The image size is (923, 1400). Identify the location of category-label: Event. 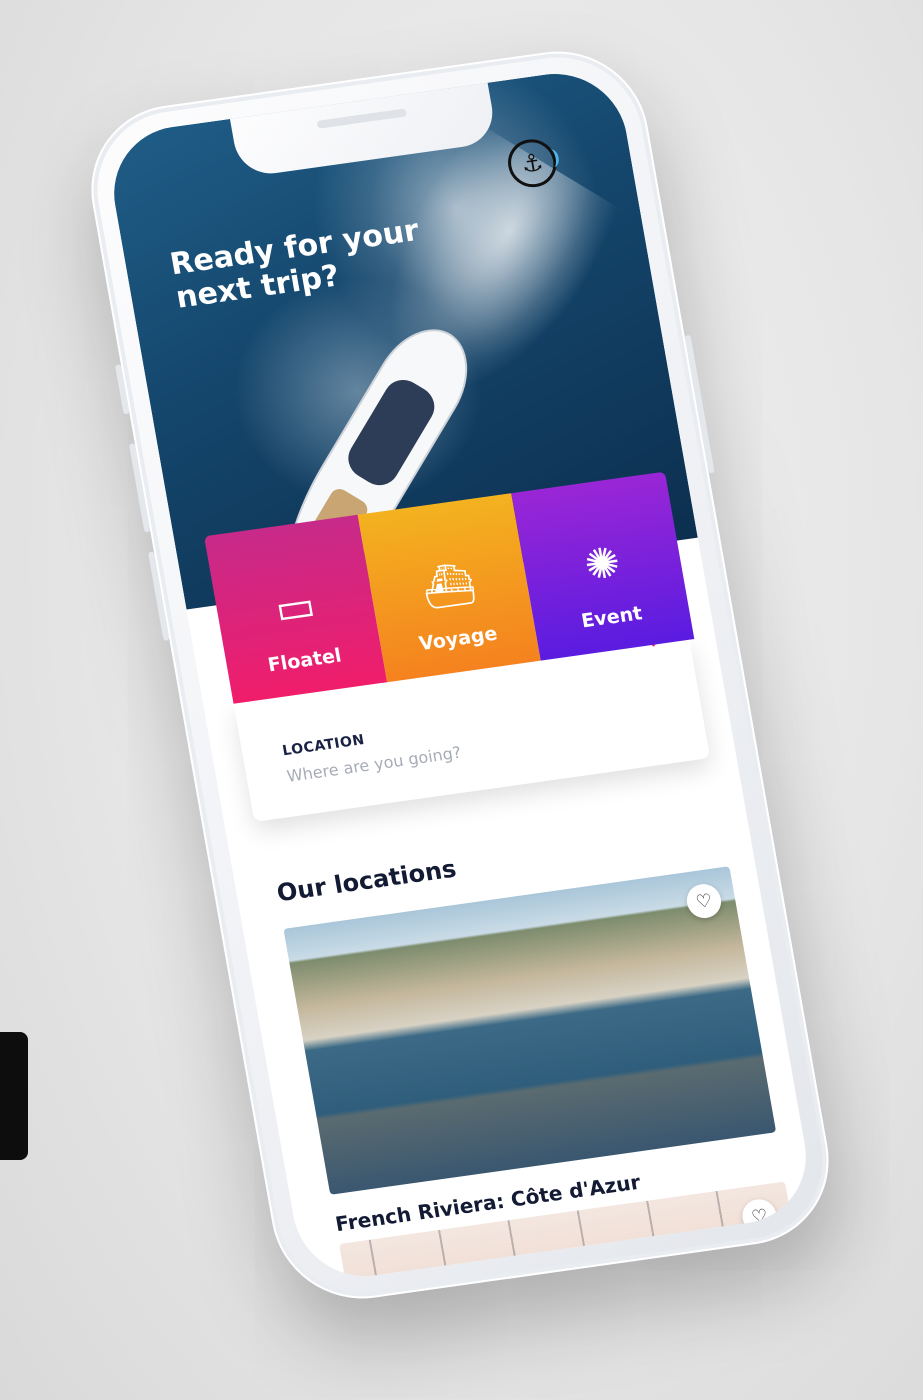
(611, 617).